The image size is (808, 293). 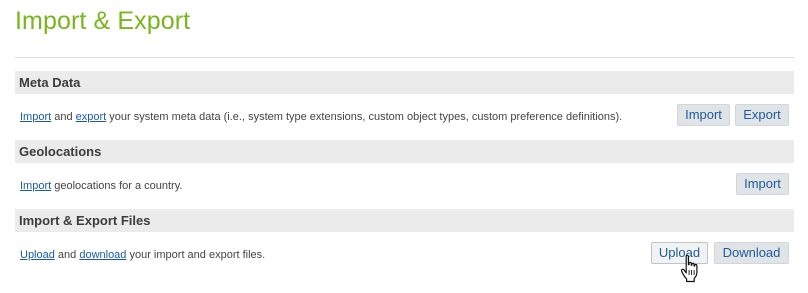 I want to click on section-title: Geolocations, so click(x=60, y=151).